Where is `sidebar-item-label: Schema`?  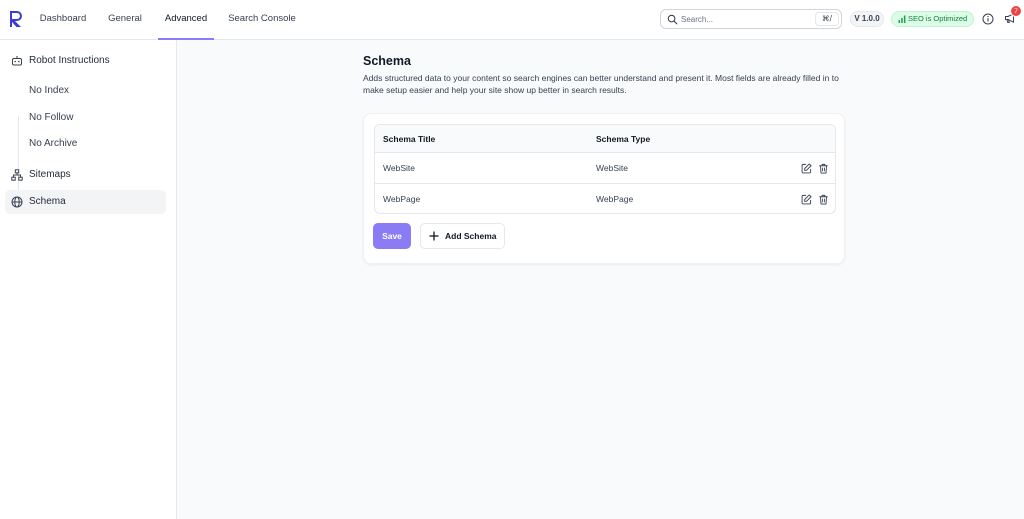
sidebar-item-label: Schema is located at coordinates (47, 201).